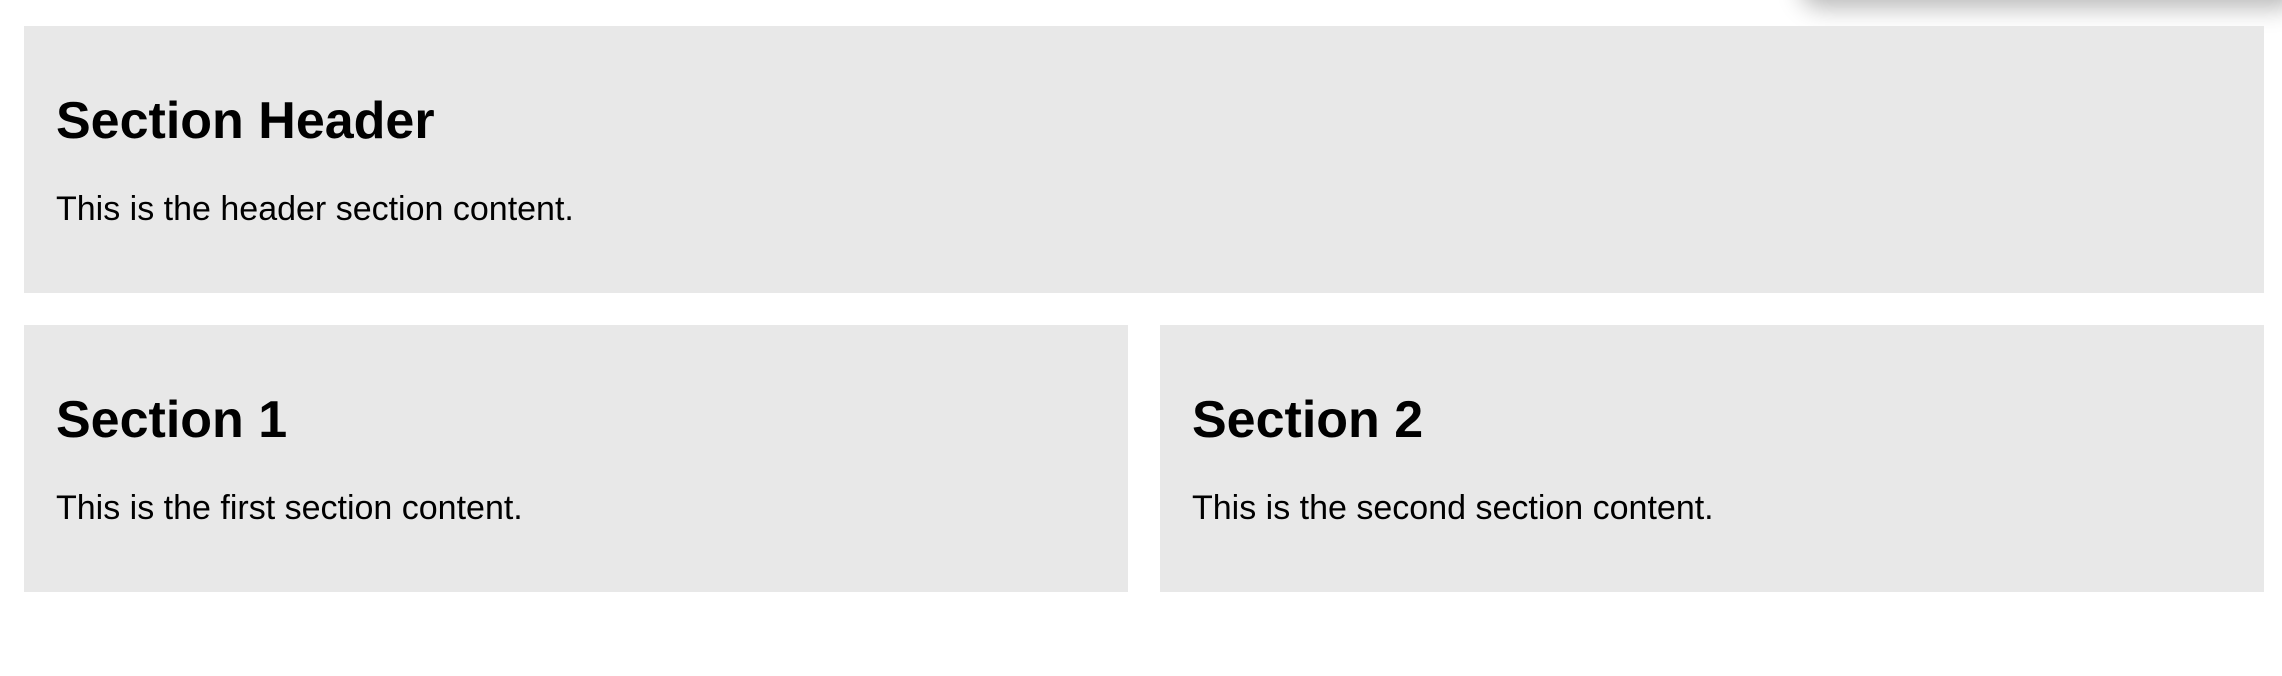 The image size is (2282, 676). I want to click on section-2-content: This is the second section content., so click(1453, 508).